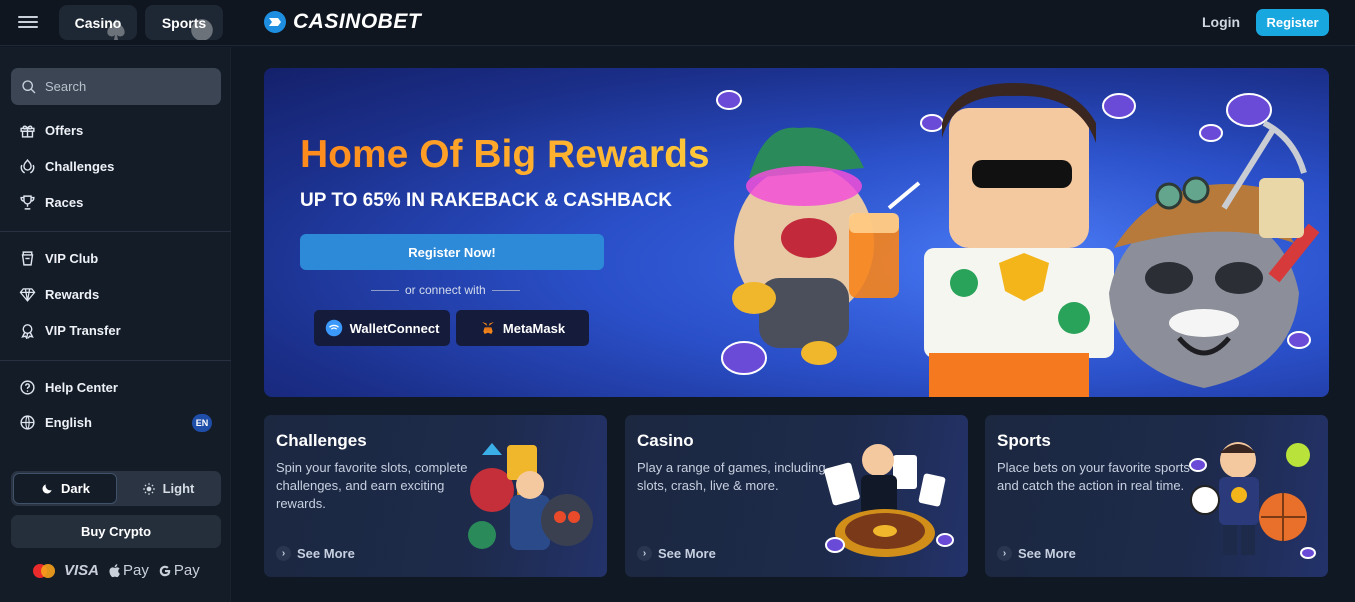 This screenshot has height=602, width=1355. What do you see at coordinates (505, 154) in the screenshot?
I see `hero-title: Home Of Big Rewards` at bounding box center [505, 154].